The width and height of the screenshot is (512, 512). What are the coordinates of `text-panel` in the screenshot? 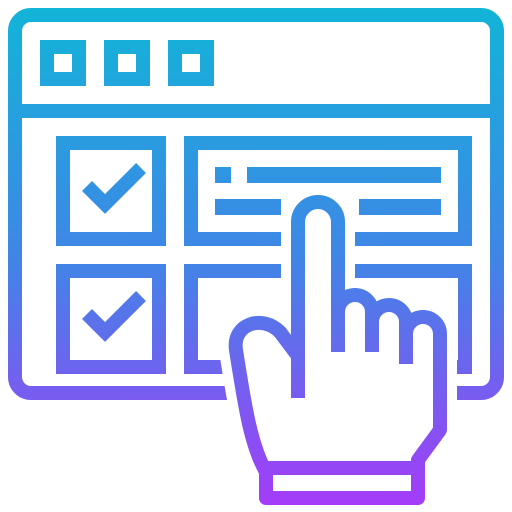 It's located at (328, 191).